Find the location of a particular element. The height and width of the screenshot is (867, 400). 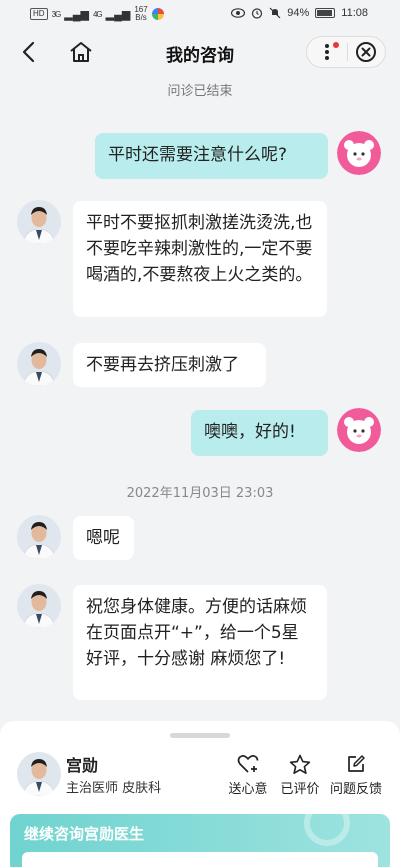

more-button is located at coordinates (327, 52).